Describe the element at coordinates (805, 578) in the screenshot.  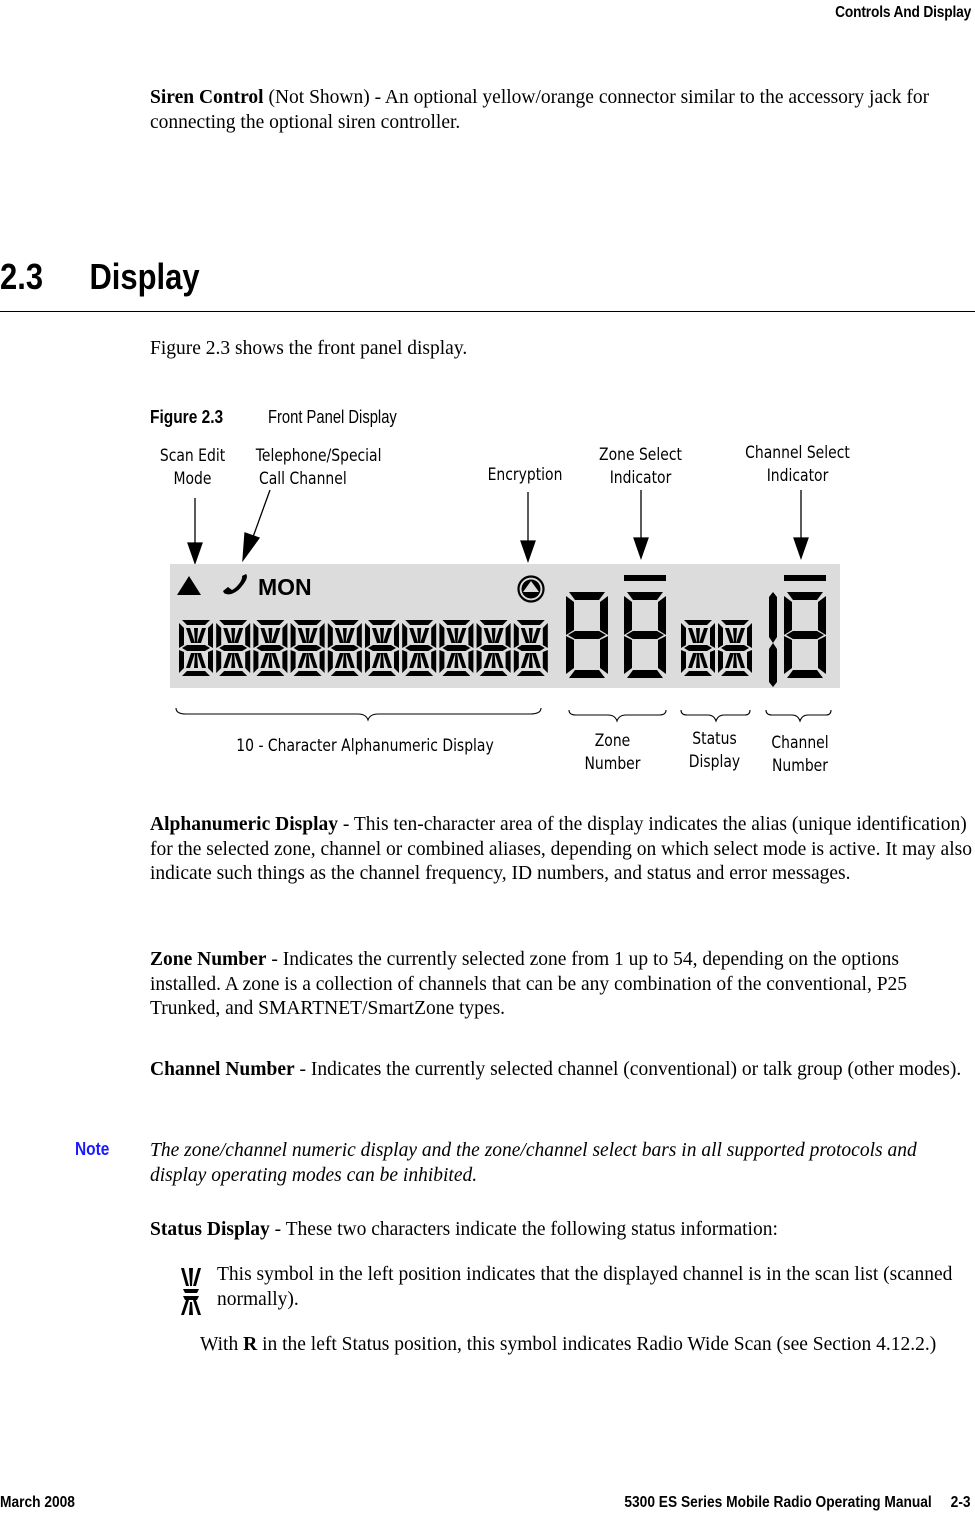
I see `channel-select-indicator-bar` at that location.